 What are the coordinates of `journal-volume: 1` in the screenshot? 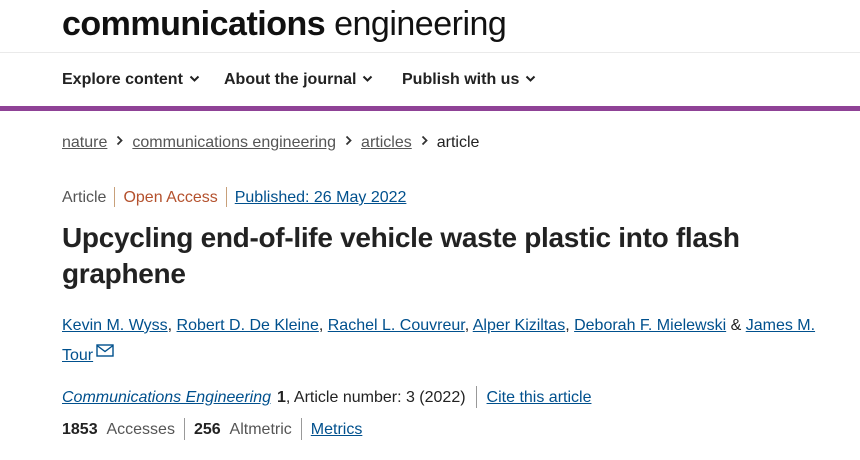 It's located at (281, 398).